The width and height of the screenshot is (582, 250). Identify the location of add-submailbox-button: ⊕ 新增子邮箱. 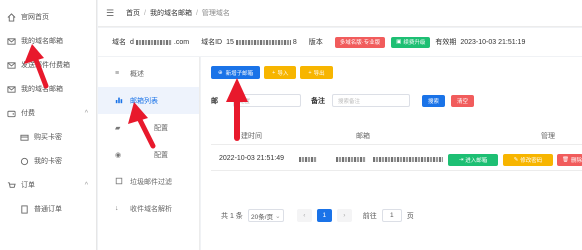
(236, 72).